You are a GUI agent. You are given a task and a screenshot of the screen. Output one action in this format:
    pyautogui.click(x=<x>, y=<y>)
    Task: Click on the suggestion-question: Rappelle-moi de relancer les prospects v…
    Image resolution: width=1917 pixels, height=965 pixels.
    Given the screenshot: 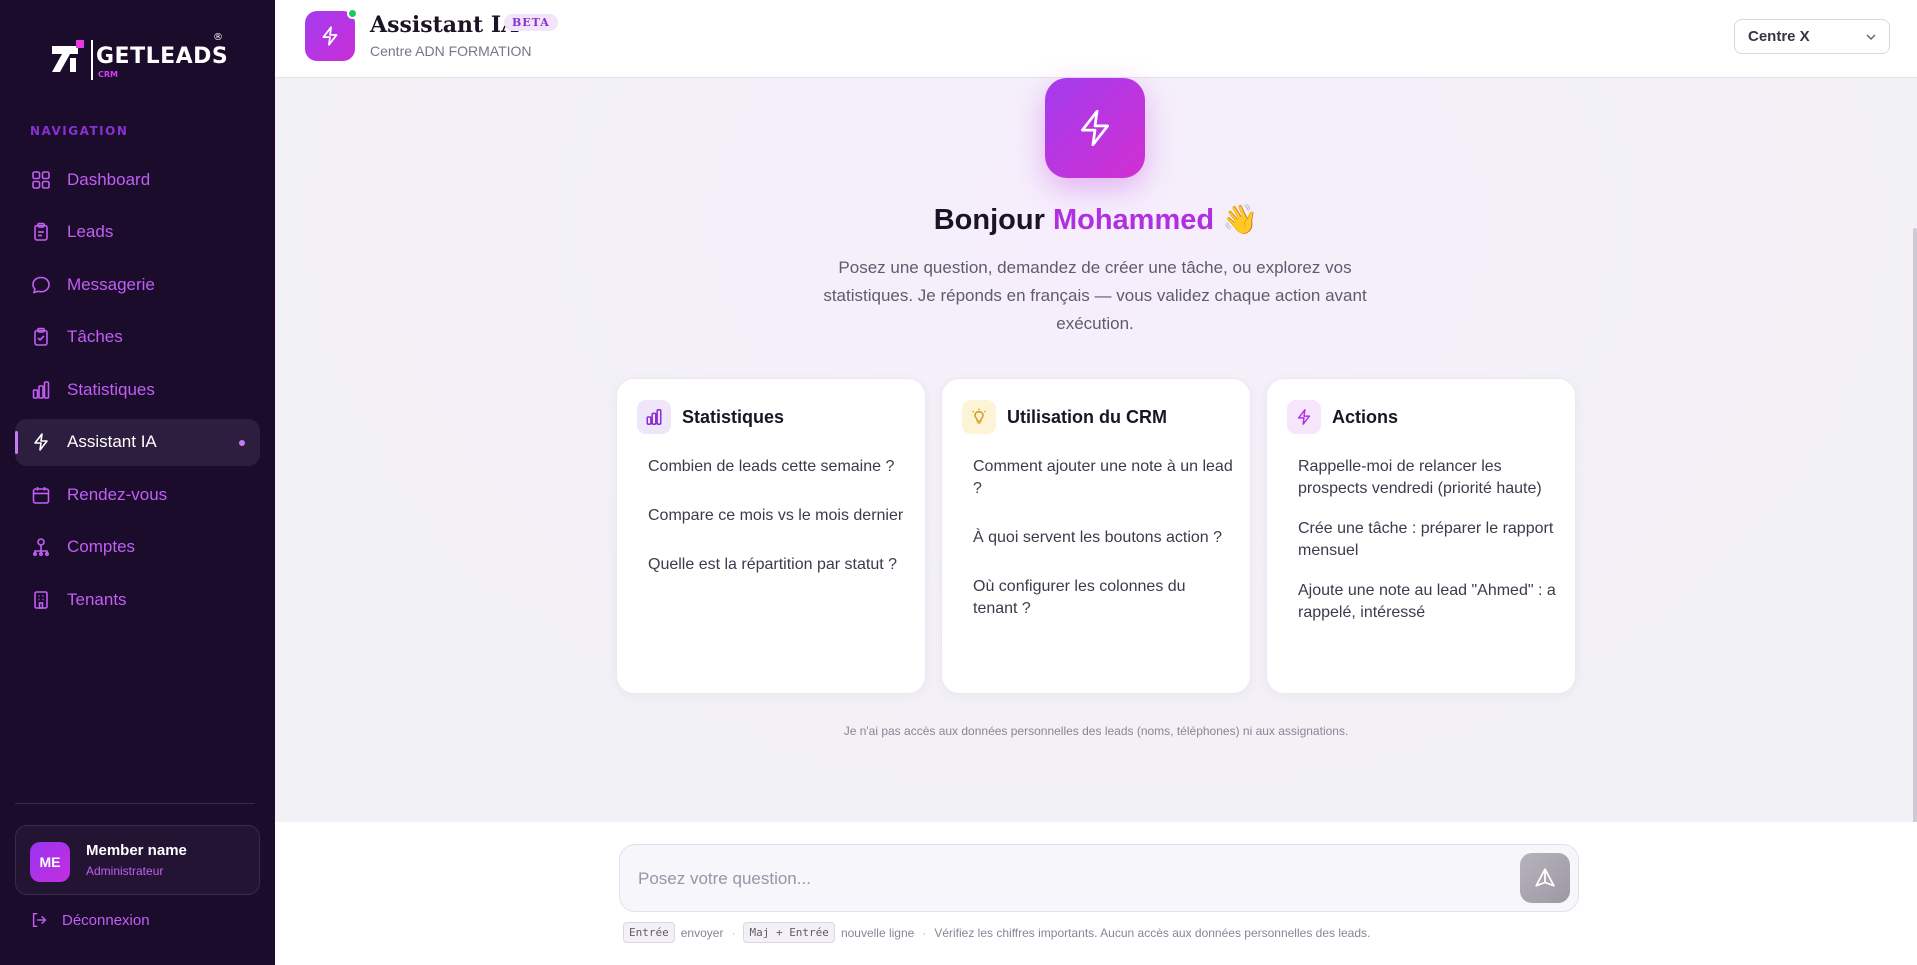 What is the action you would take?
    pyautogui.click(x=1428, y=478)
    